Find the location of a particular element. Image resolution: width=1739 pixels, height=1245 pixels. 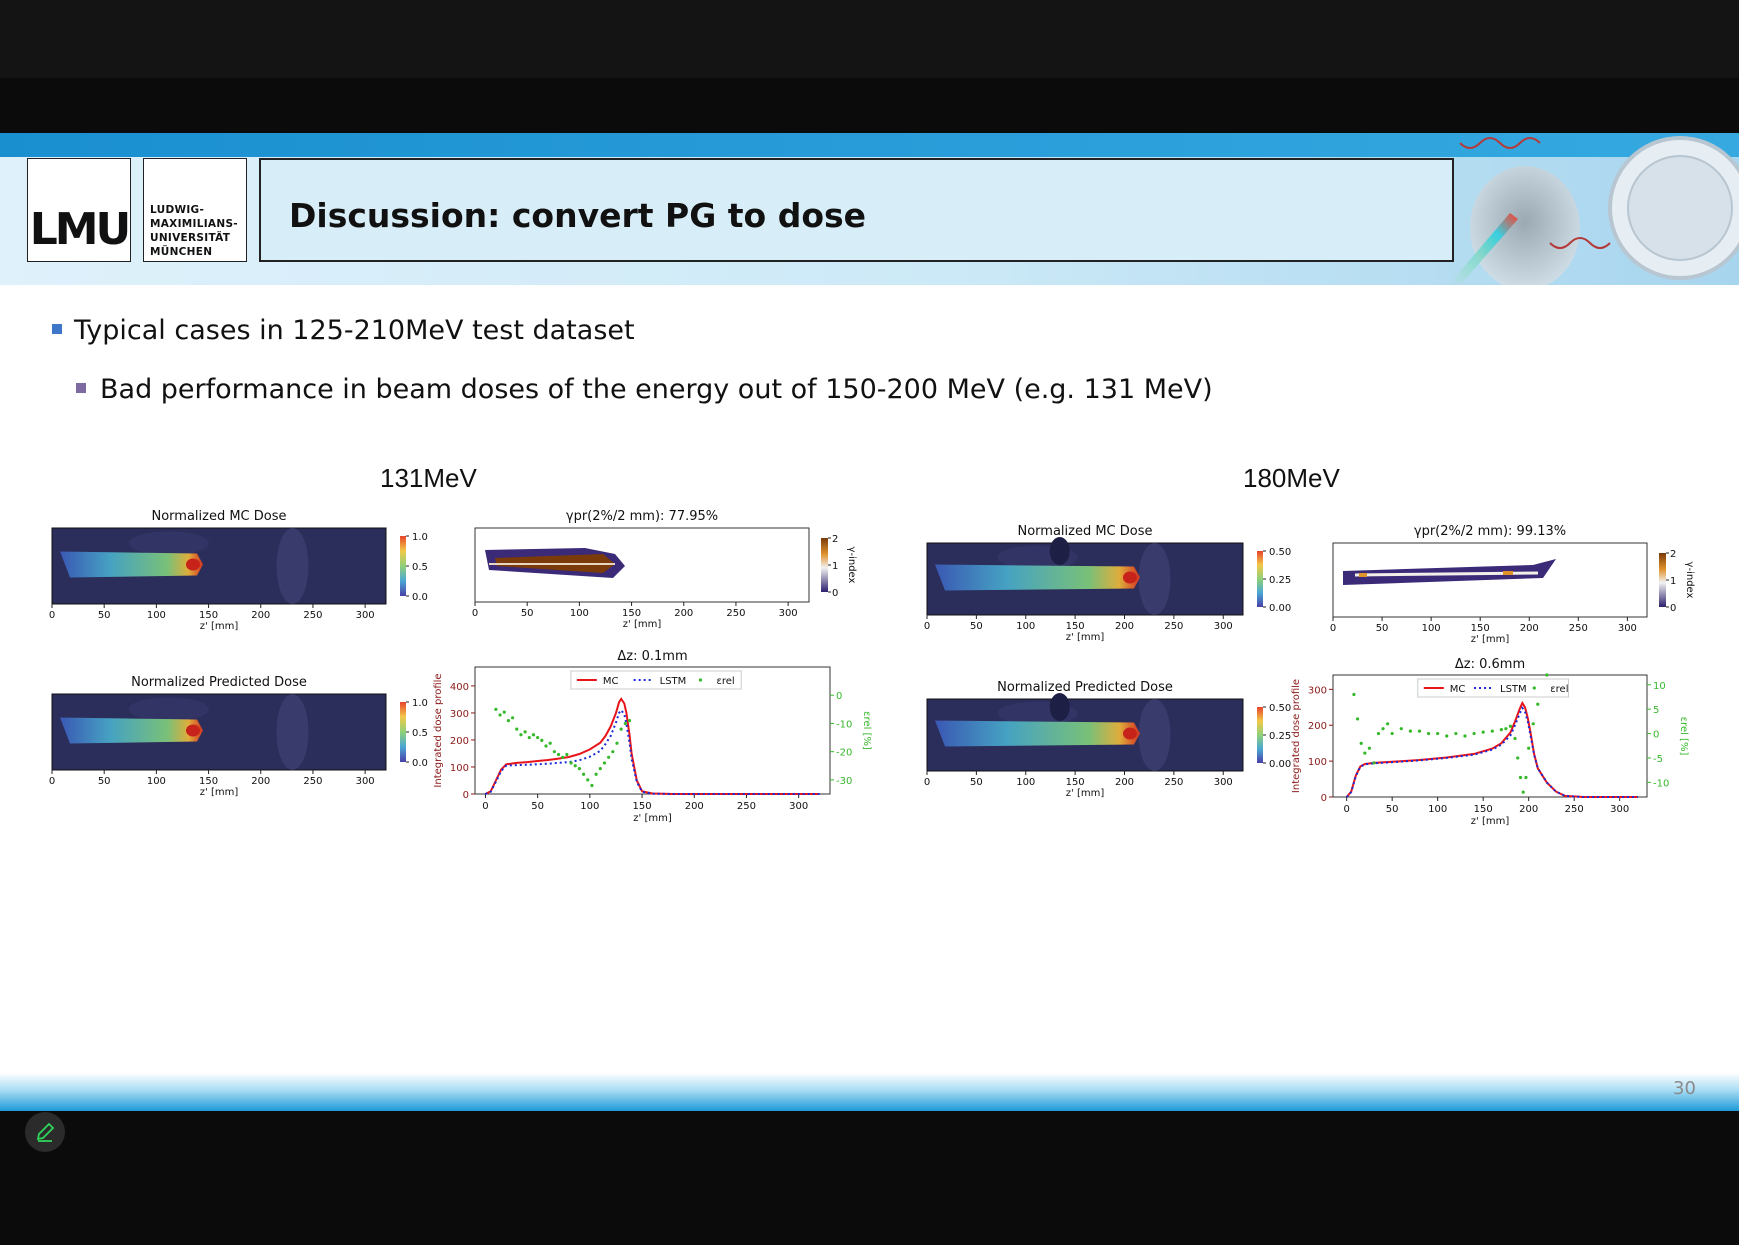

y-axis-label: Integrated dose profile is located at coordinates (1296, 736).